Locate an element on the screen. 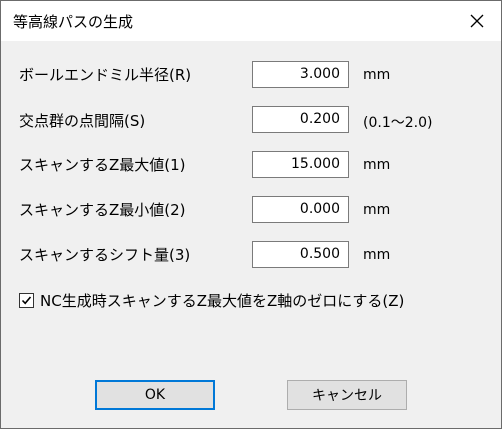  point-spacing-range: (0.1～2.0) is located at coordinates (398, 123).